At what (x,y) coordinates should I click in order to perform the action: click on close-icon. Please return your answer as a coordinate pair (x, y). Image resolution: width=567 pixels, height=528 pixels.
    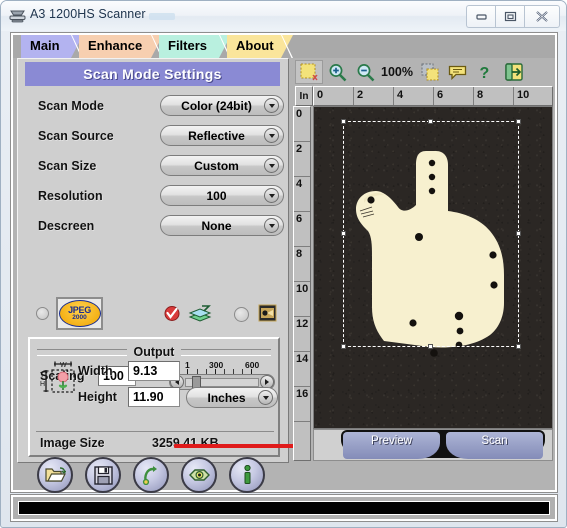
    Looking at the image, I should click on (542, 16).